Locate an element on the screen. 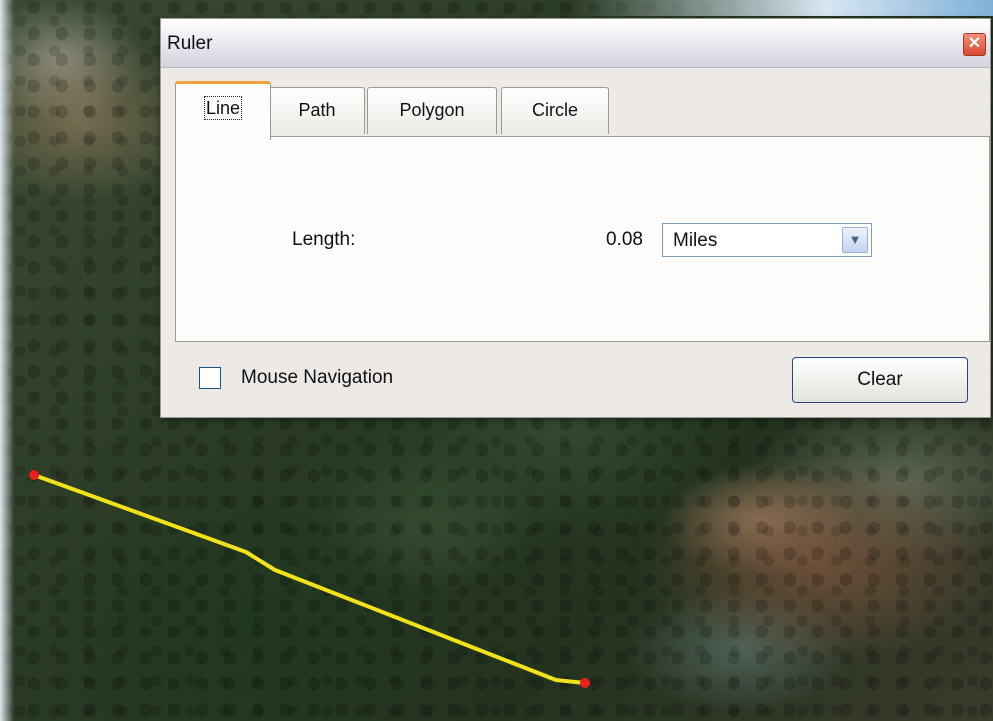 The height and width of the screenshot is (721, 993). tab-polygon-label: Polygon is located at coordinates (432, 110).